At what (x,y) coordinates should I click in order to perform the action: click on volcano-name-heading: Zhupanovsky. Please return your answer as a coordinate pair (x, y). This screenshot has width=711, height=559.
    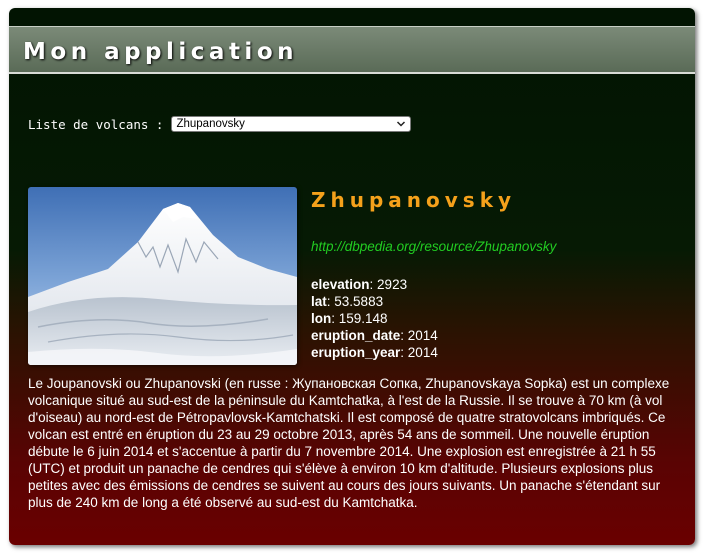
    Looking at the image, I should click on (414, 200).